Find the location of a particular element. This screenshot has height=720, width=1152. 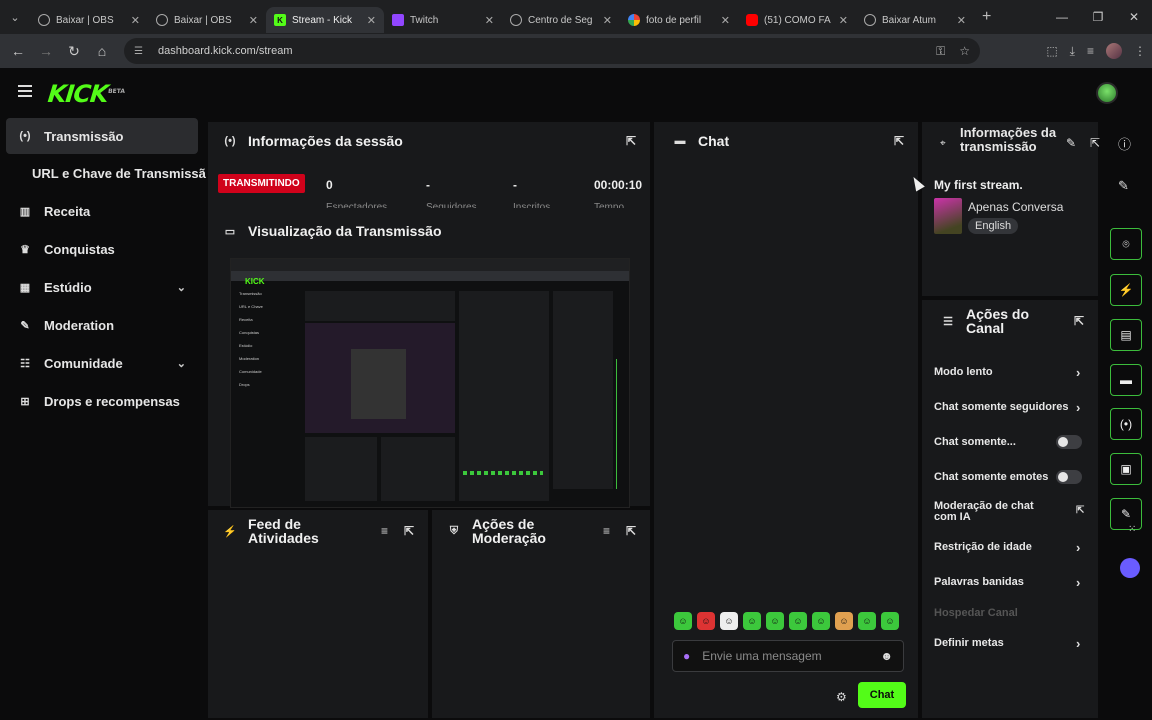

panel-title: Ações de Moderação is located at coordinates (509, 531).